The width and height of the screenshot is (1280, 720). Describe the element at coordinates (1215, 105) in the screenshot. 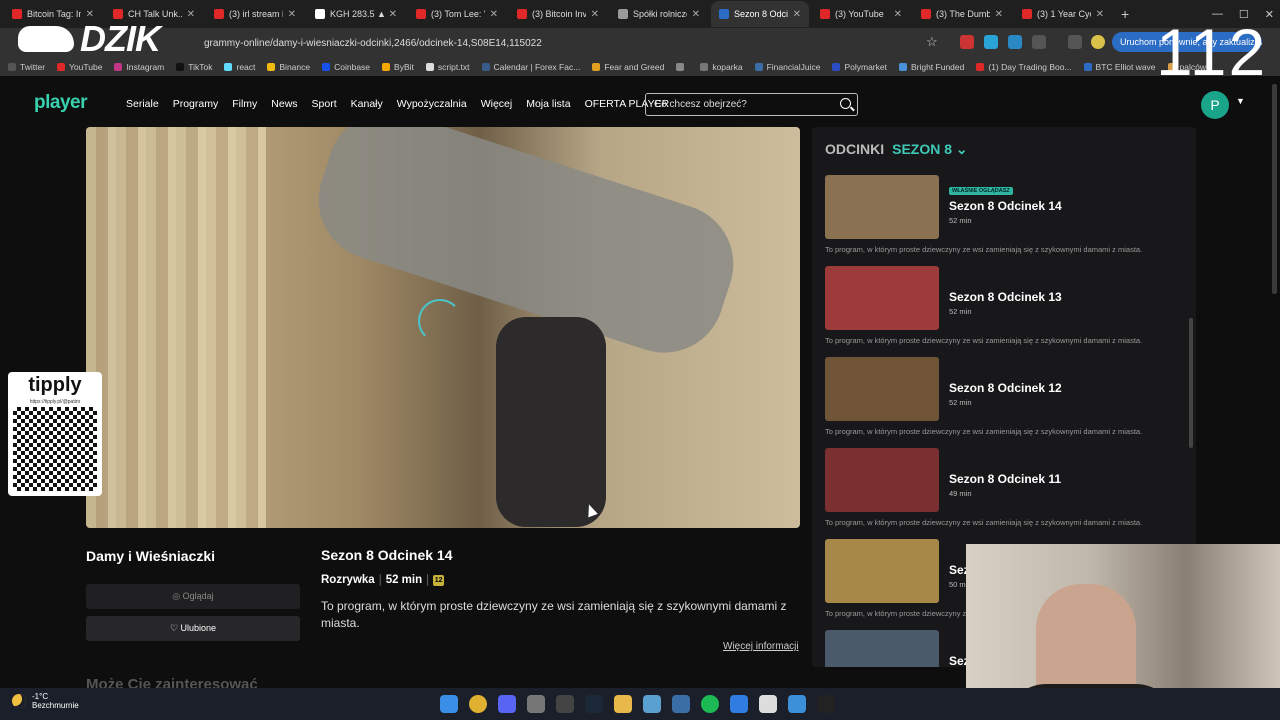

I see `avatar: P` at that location.